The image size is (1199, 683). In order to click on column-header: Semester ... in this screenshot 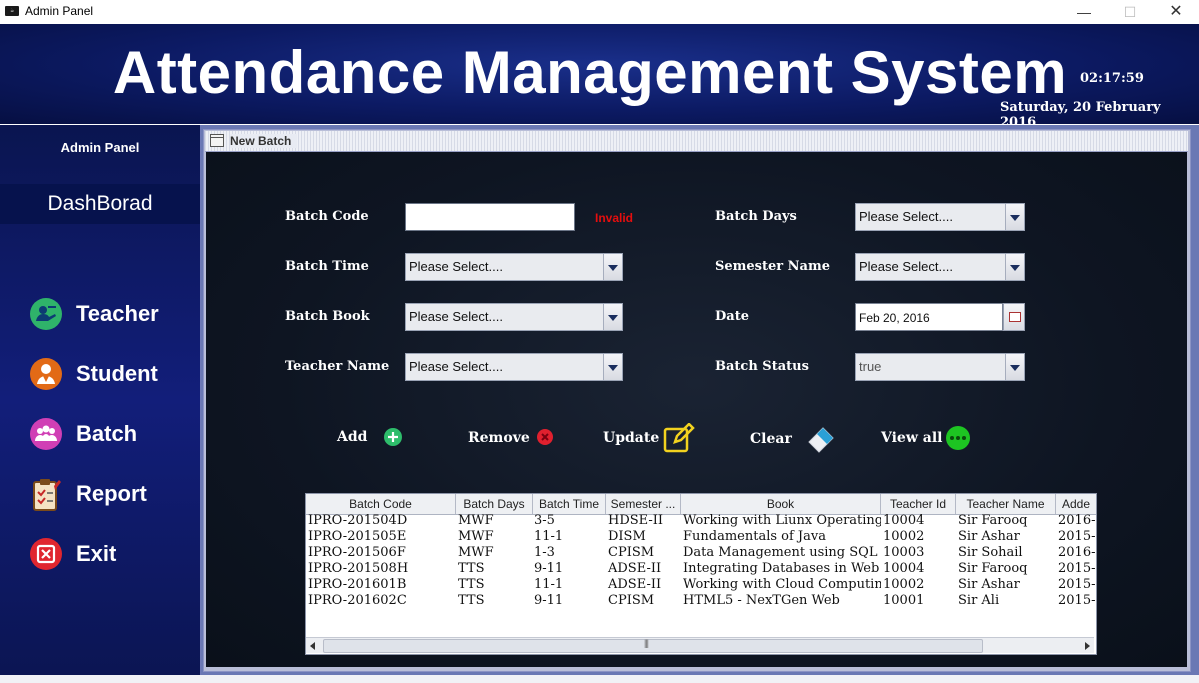, I will do `click(643, 504)`.